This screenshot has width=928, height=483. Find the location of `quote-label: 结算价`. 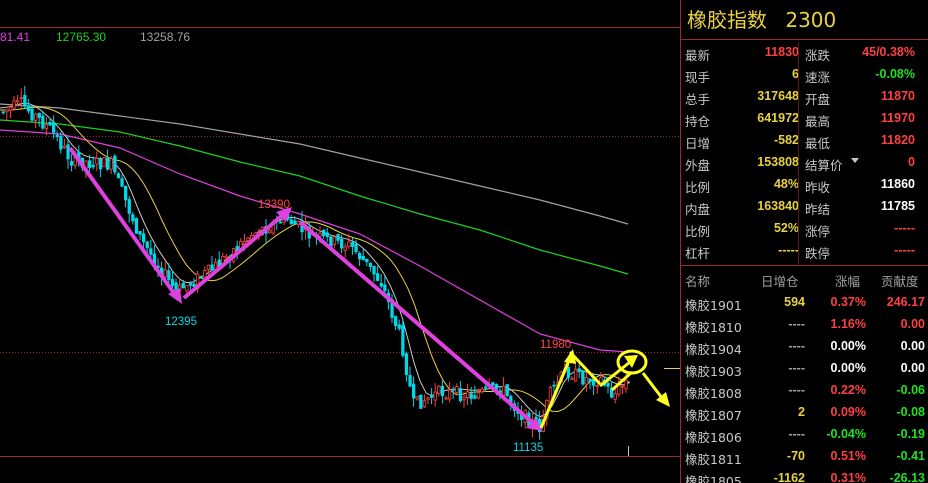

quote-label: 结算价 is located at coordinates (824, 165).